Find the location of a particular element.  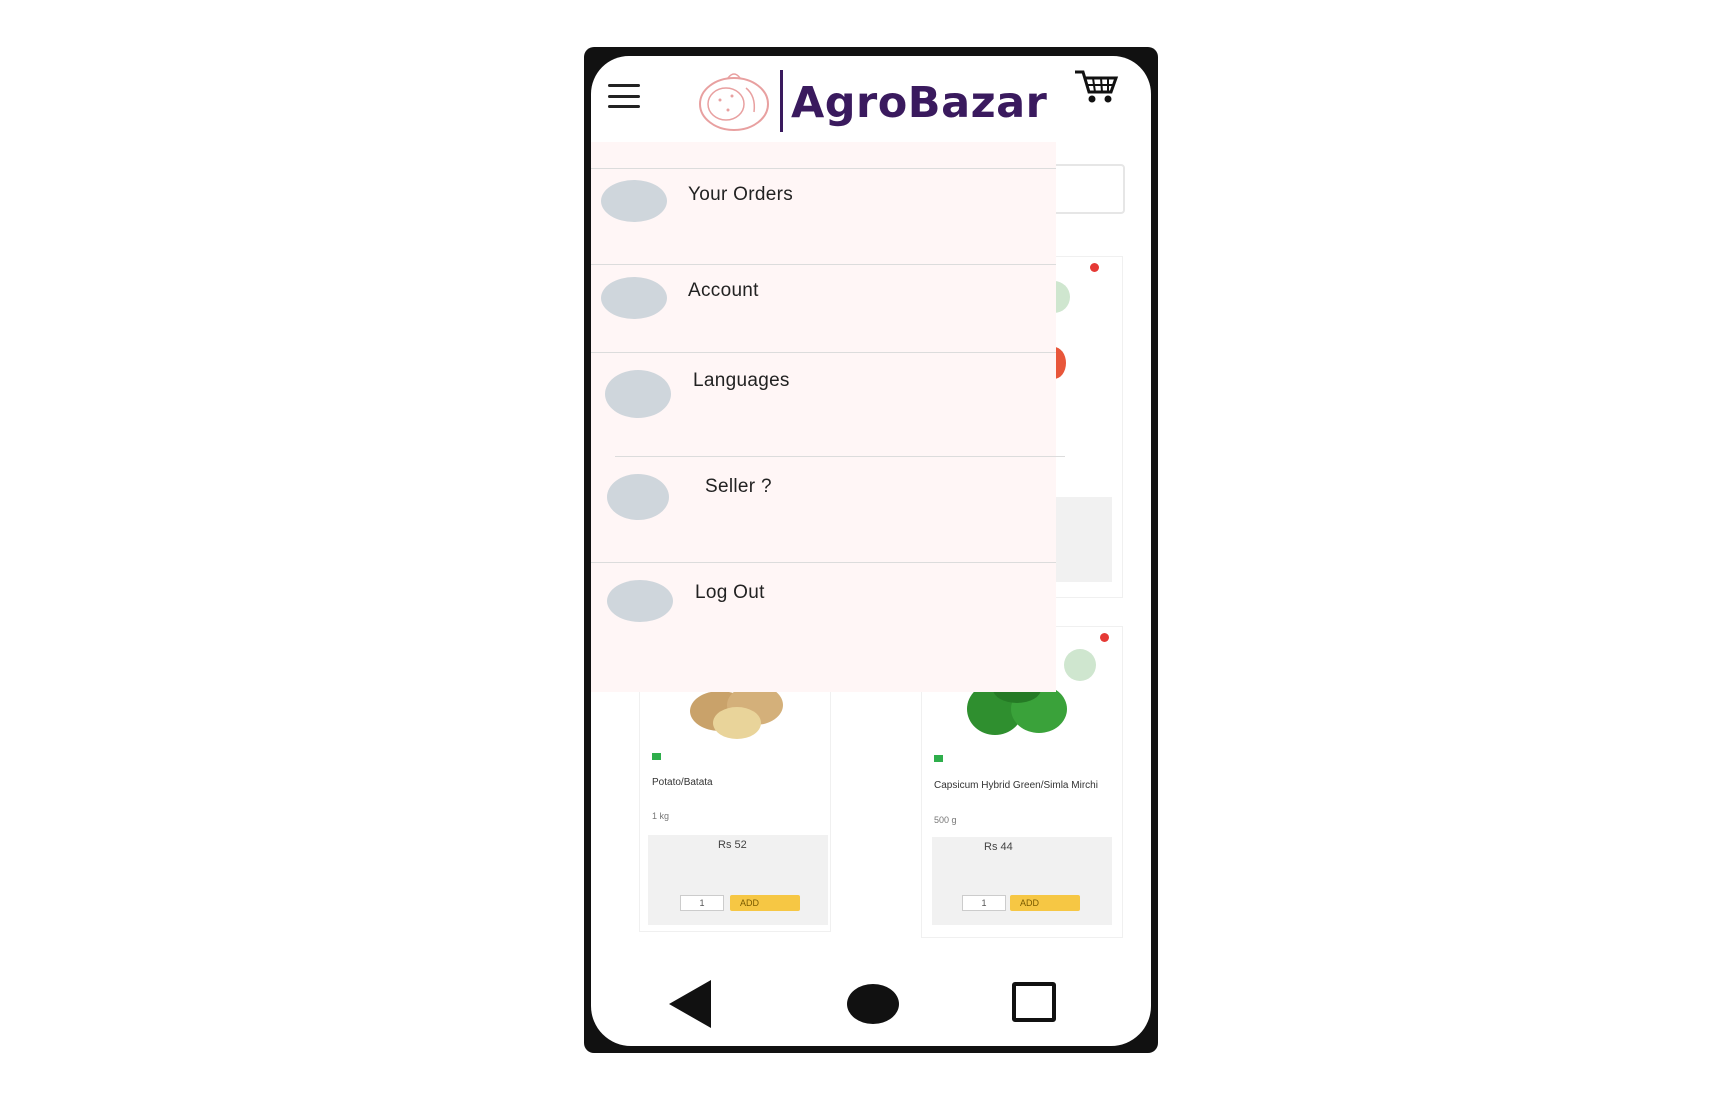

menu-item-your-orders: Your Orders is located at coordinates (823, 212).